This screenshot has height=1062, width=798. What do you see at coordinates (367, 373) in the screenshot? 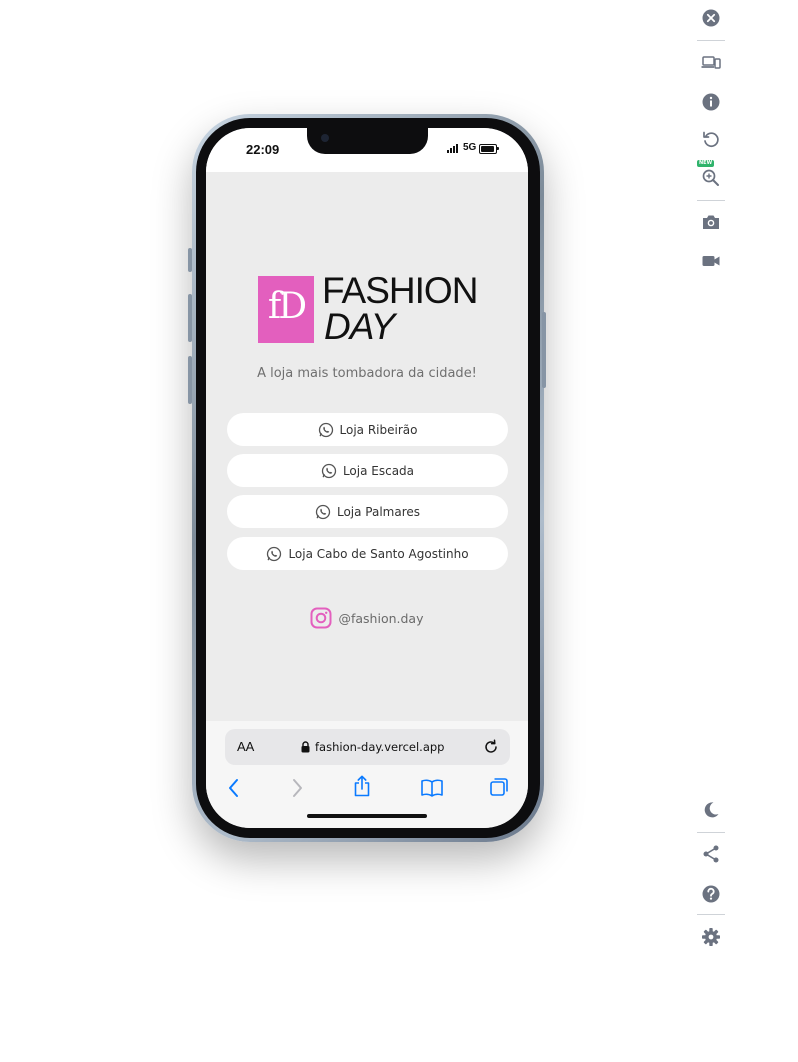
I see `tagline: A loja mais tombadora da cidade!` at bounding box center [367, 373].